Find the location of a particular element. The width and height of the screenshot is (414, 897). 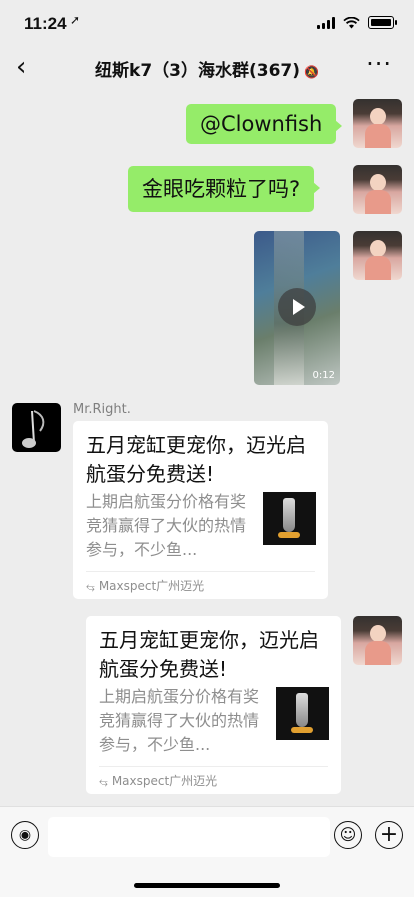

message-text: @Clownfish is located at coordinates (261, 124).